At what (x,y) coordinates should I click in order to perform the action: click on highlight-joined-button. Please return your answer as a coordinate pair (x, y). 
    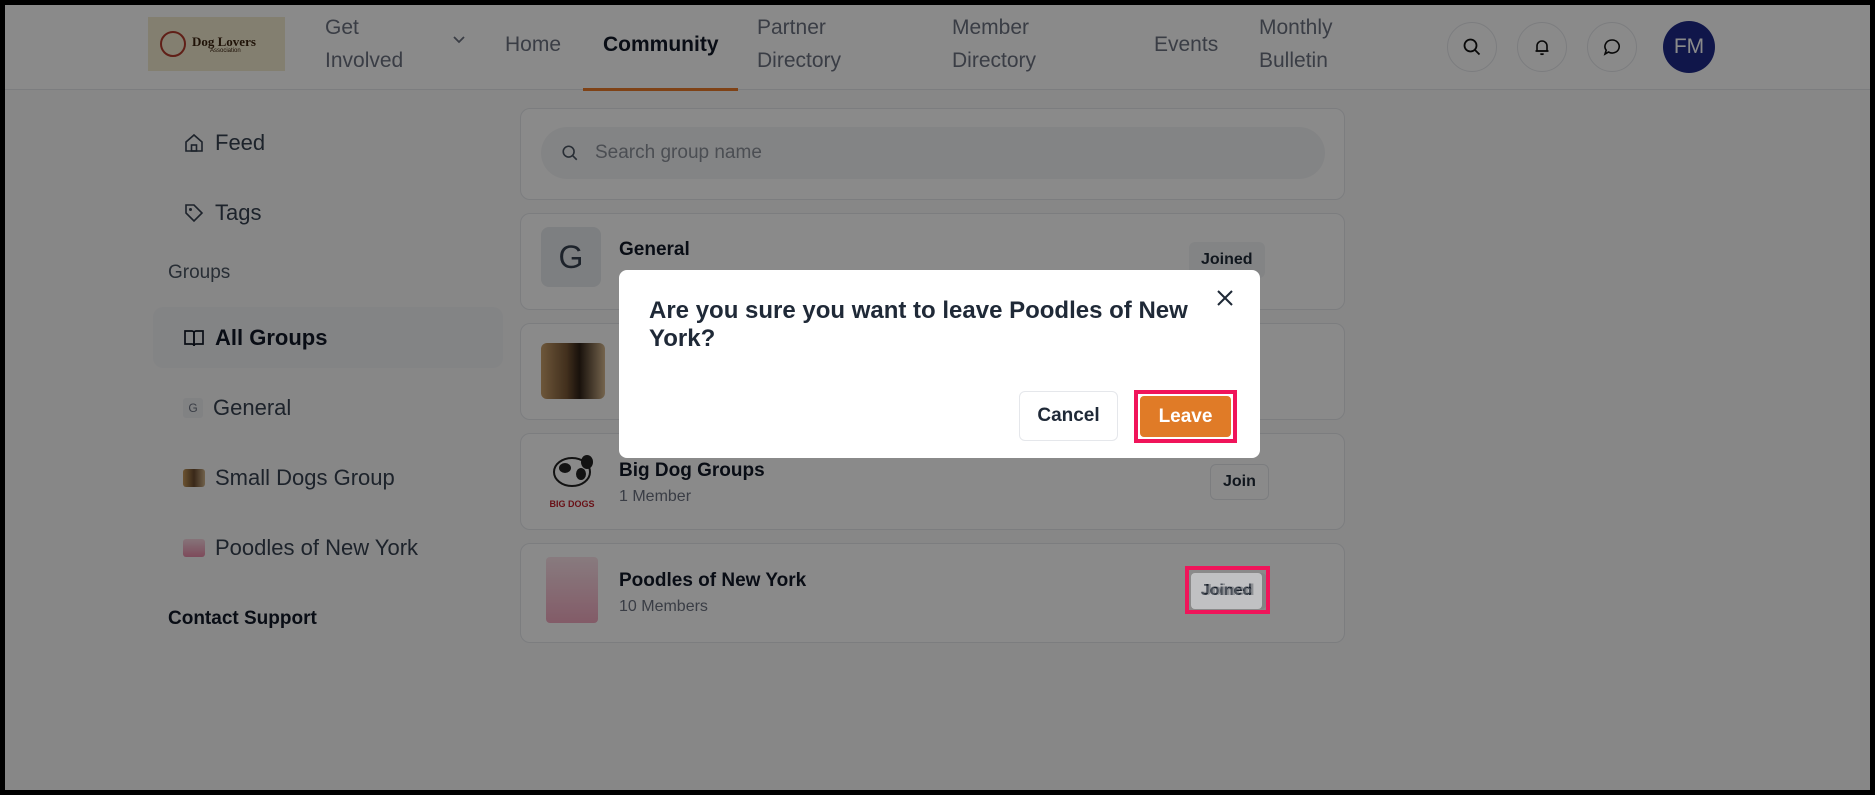
    Looking at the image, I should click on (1227, 590).